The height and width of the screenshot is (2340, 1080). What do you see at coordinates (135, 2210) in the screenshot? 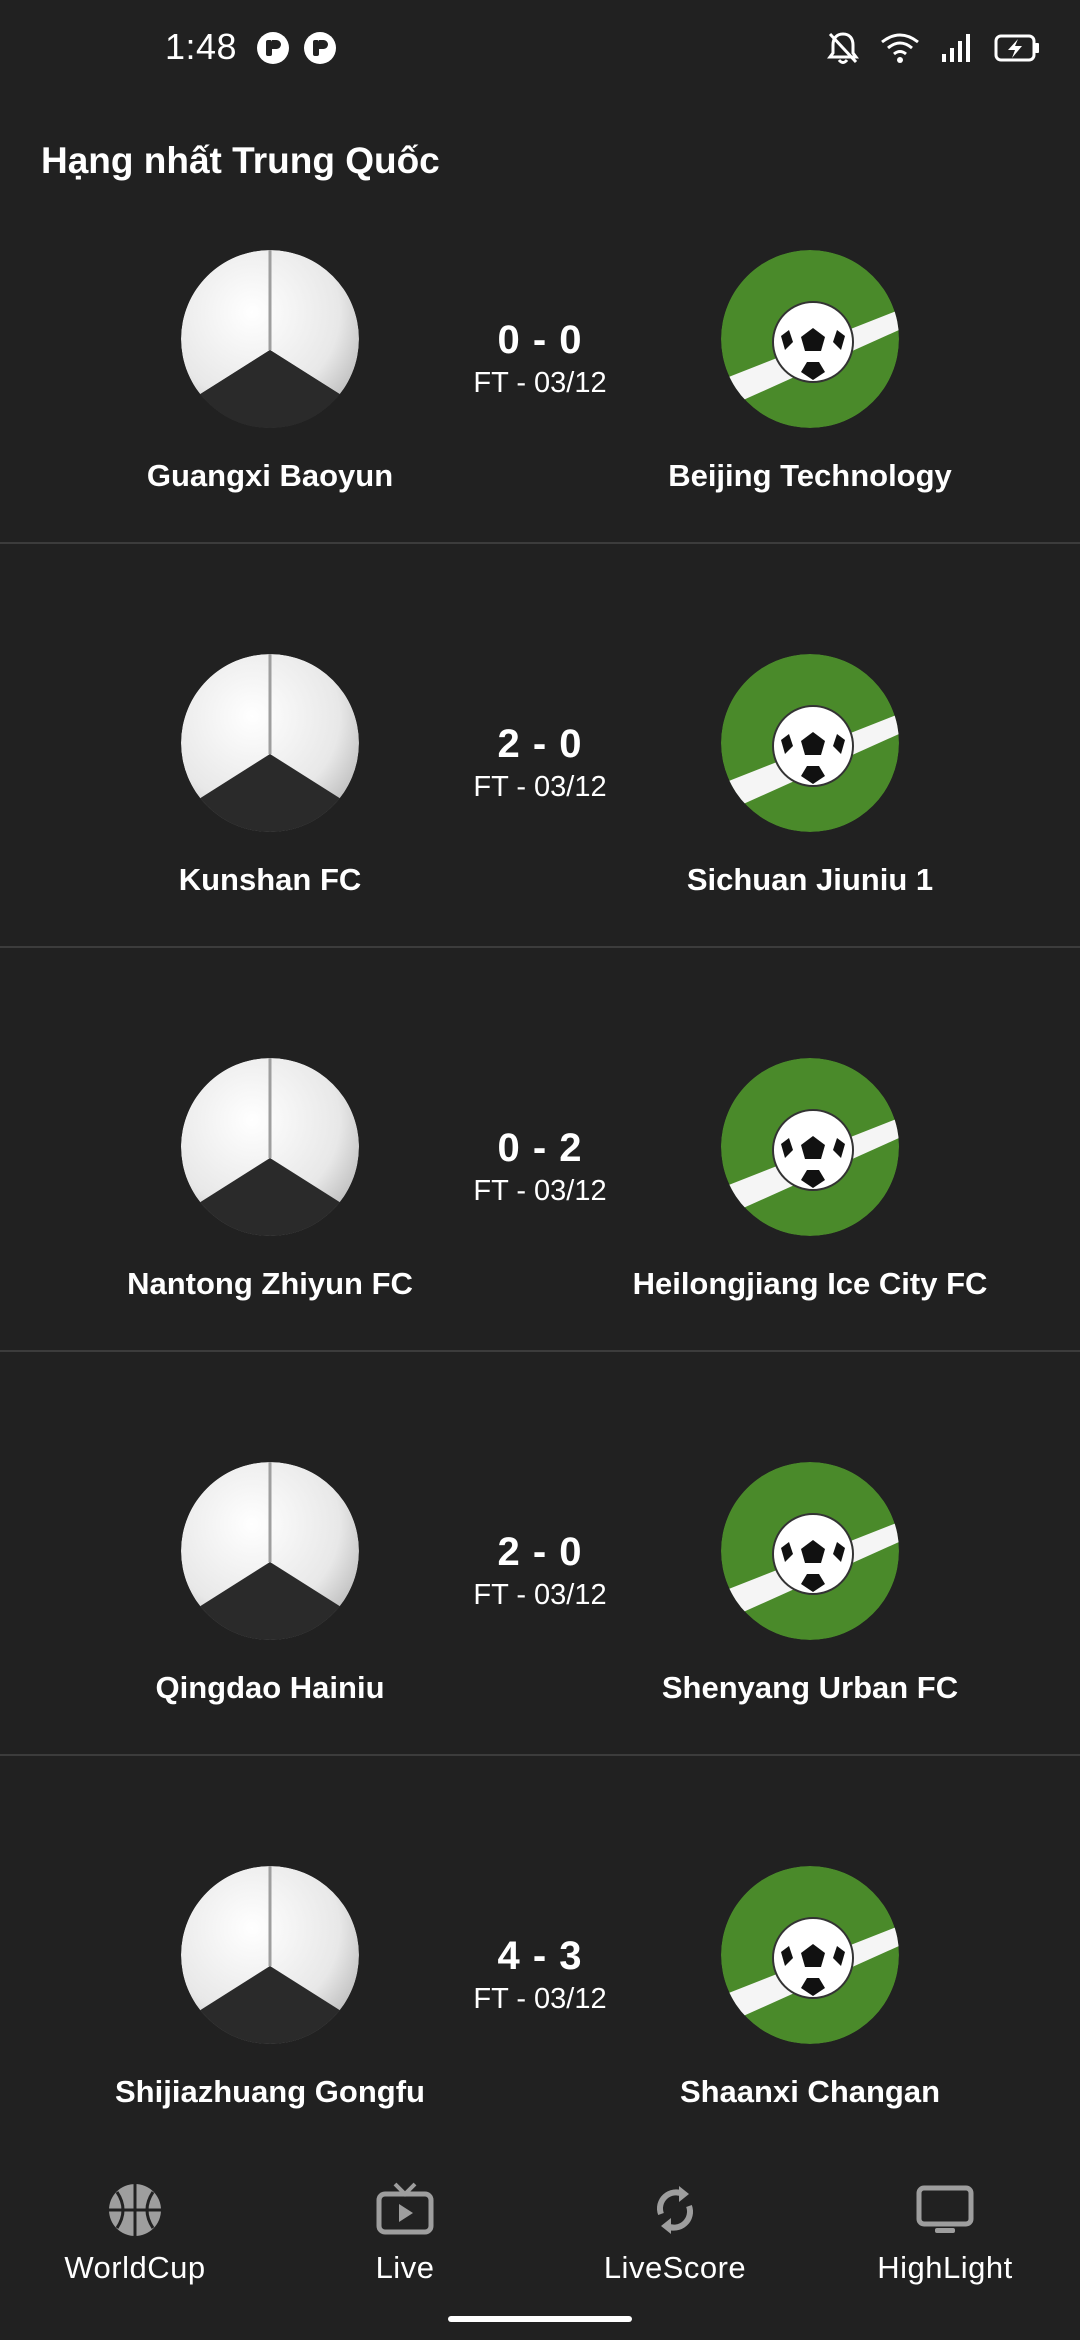
I see `basketball-icon` at bounding box center [135, 2210].